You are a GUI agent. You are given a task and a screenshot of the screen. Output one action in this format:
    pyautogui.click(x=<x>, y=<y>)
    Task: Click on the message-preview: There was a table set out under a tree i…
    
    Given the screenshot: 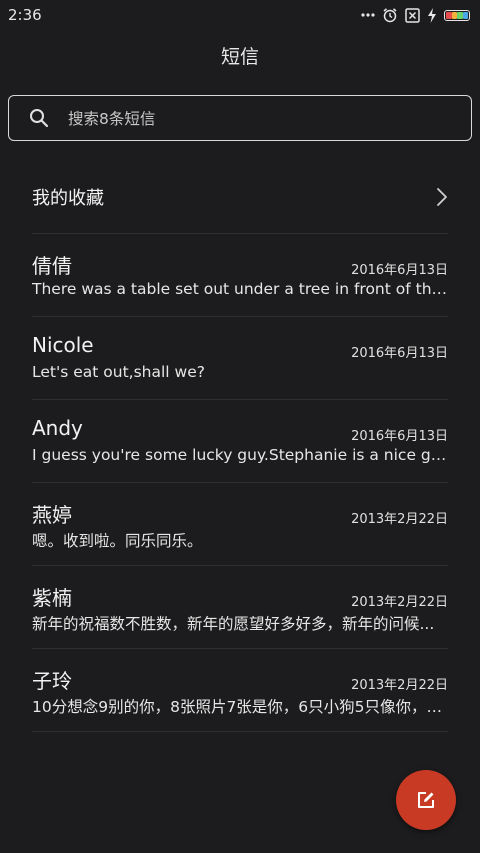 What is the action you would take?
    pyautogui.click(x=240, y=289)
    